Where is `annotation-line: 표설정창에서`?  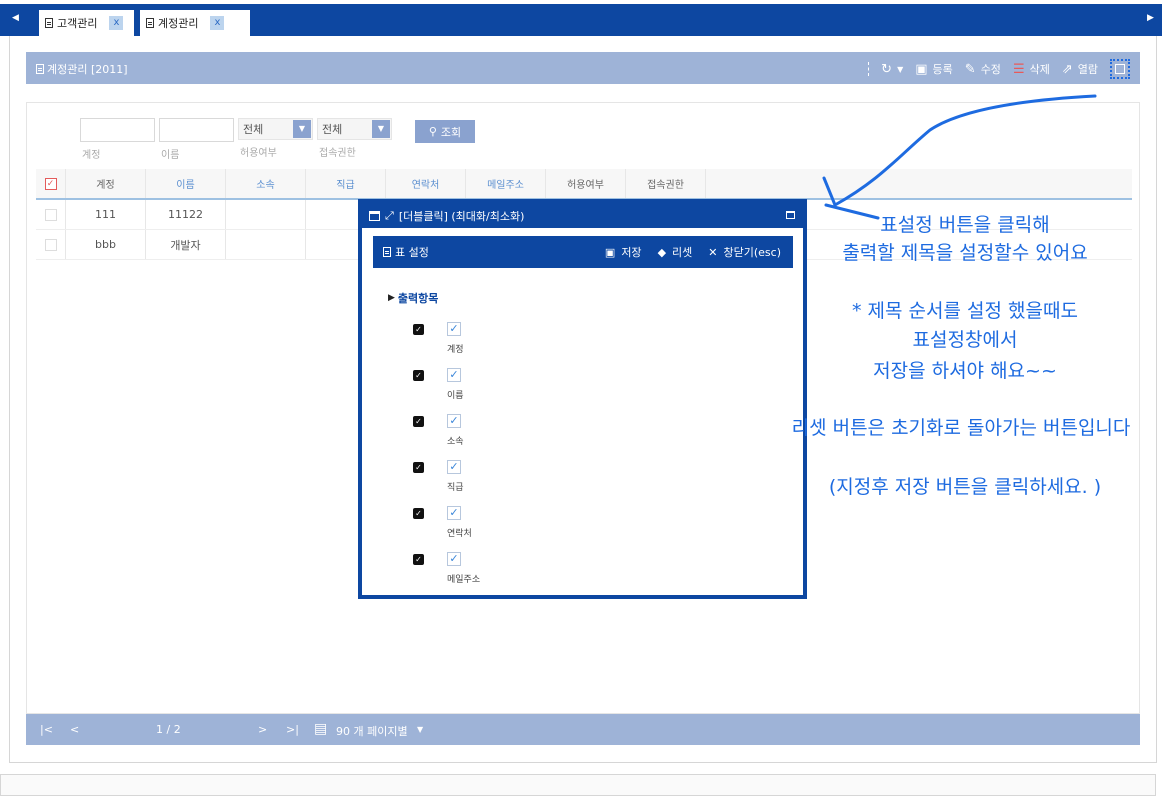 annotation-line: 표설정창에서 is located at coordinates (965, 340).